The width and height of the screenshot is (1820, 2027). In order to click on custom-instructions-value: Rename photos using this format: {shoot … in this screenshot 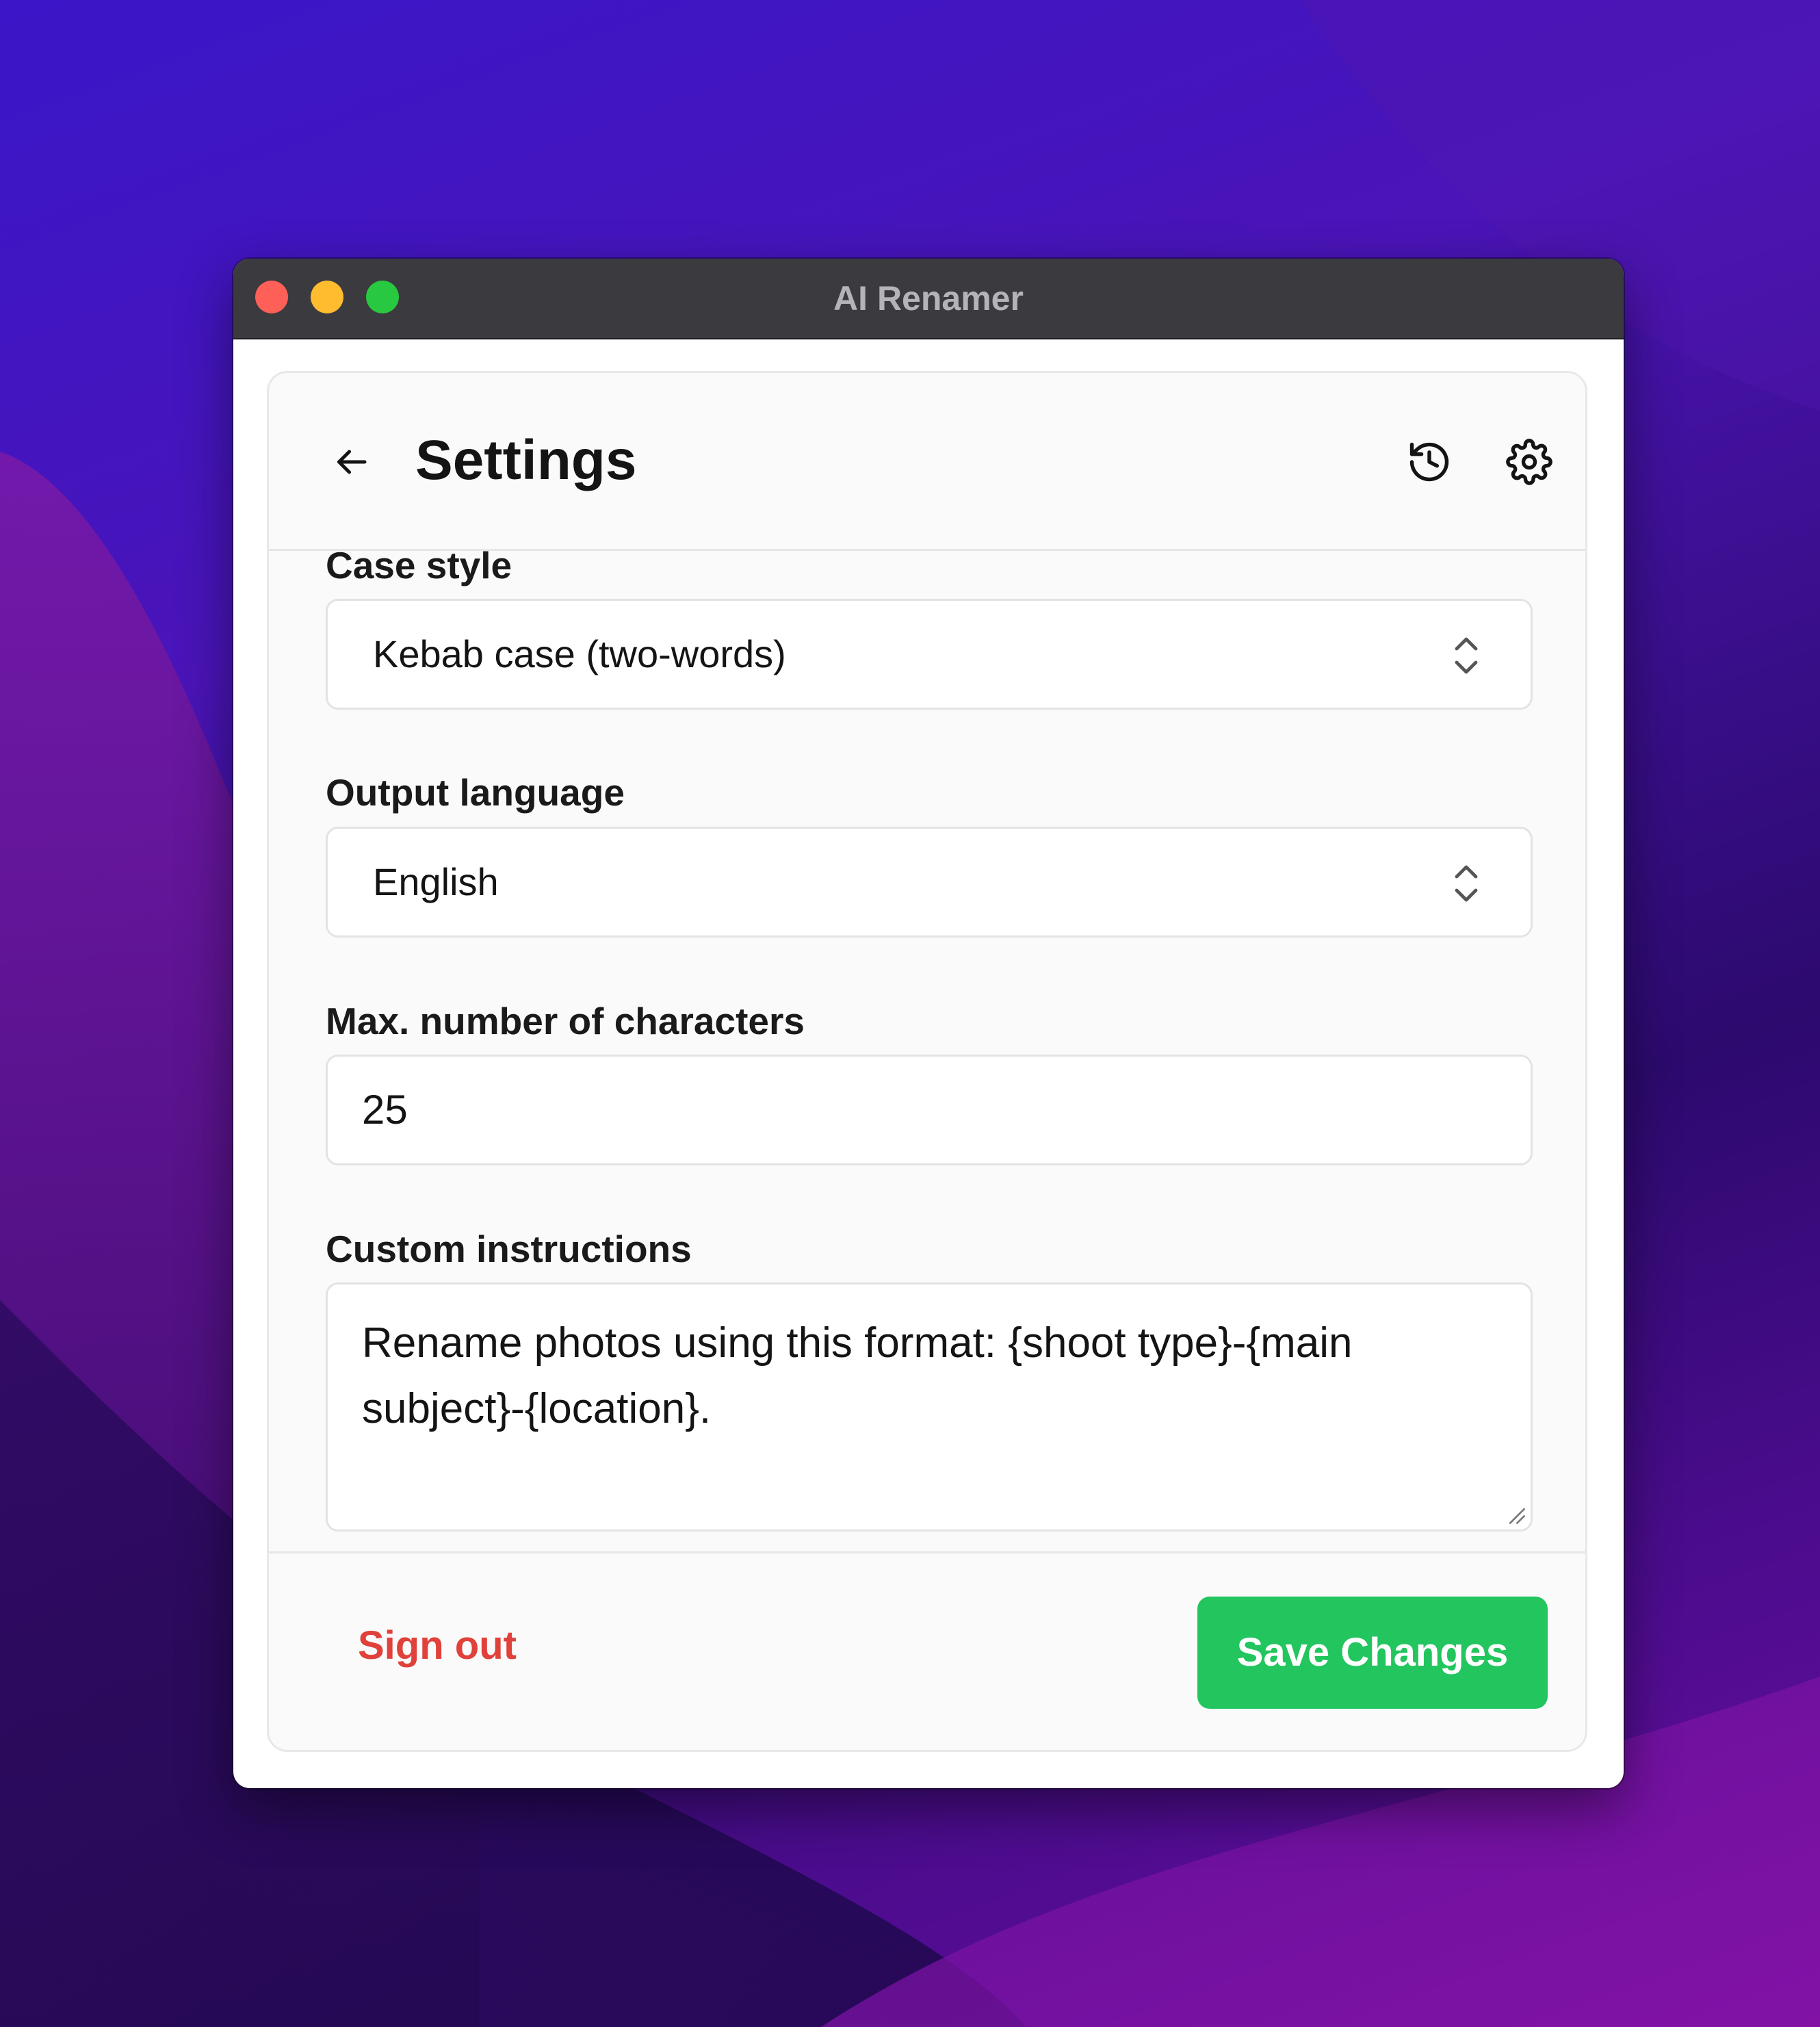, I will do `click(857, 1375)`.